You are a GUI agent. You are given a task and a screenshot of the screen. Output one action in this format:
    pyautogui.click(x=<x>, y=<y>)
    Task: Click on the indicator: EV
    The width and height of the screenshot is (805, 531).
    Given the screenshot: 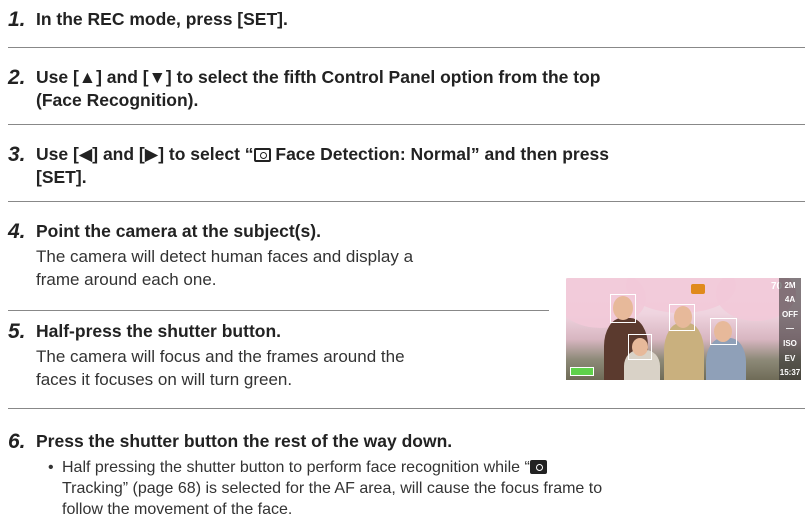 What is the action you would take?
    pyautogui.click(x=790, y=358)
    